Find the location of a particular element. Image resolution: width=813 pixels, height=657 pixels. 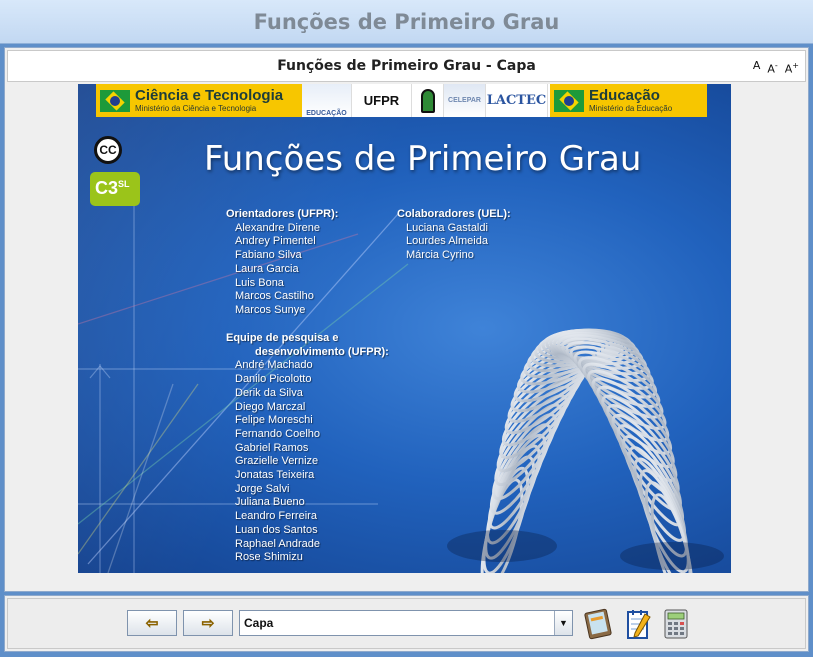

orientador-name: Marcos Sunye is located at coordinates (270, 309).